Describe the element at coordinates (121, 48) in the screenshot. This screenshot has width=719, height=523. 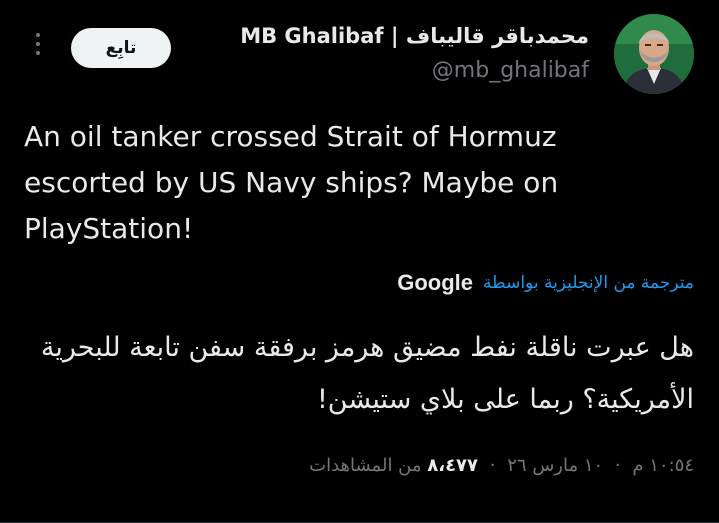
I see `follow-button: تابِع` at that location.